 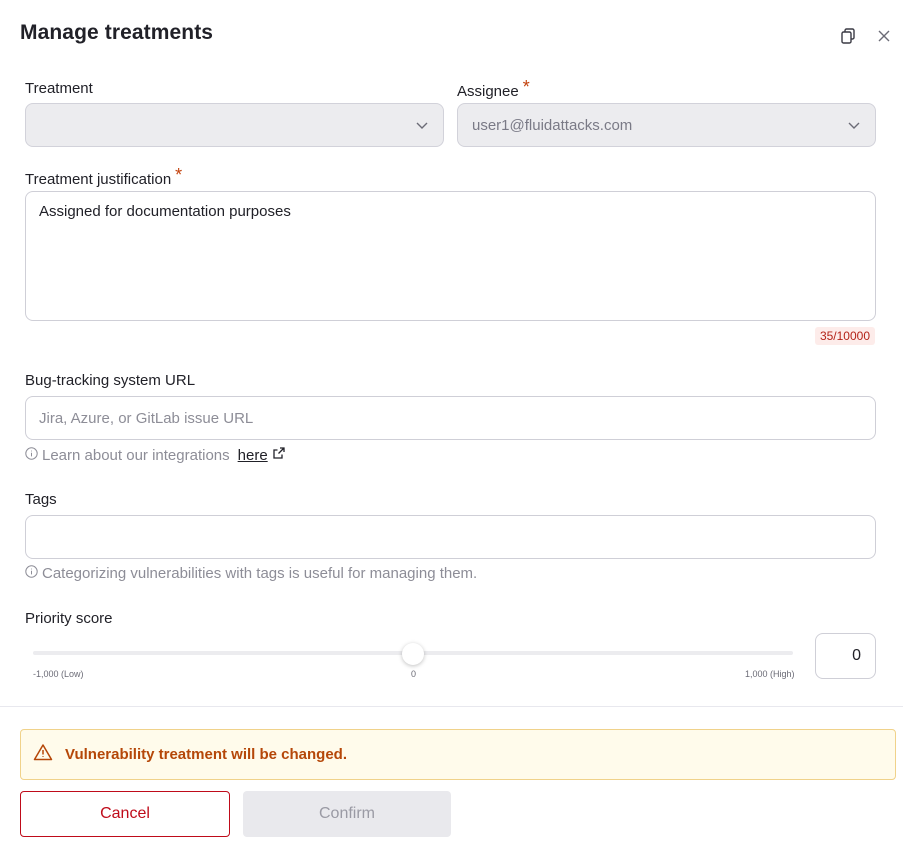 What do you see at coordinates (117, 32) in the screenshot?
I see `dialog-title: Manage treatments` at bounding box center [117, 32].